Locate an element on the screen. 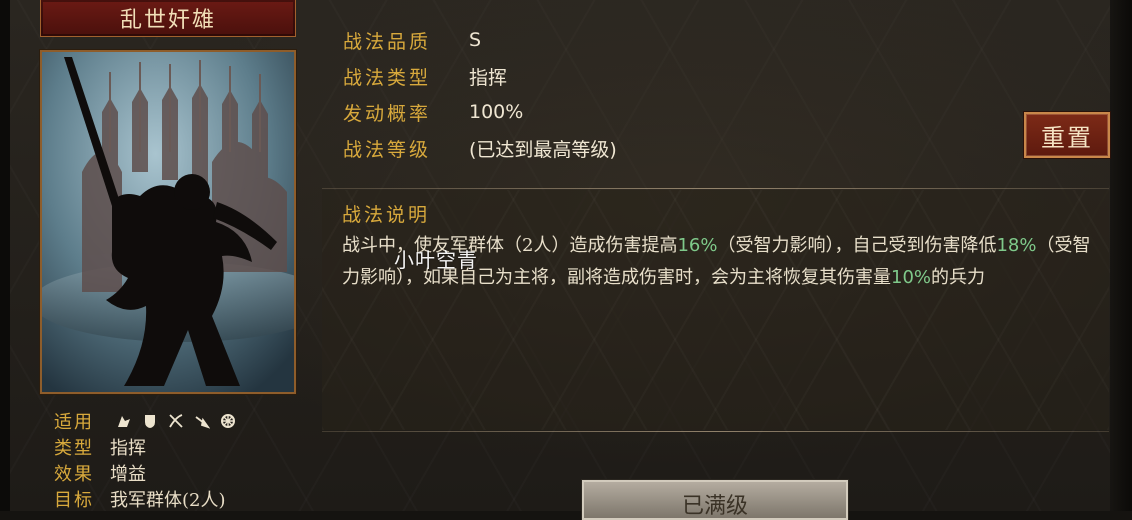  level-row: 战法等级 (已达到最高等级) is located at coordinates (480, 148).